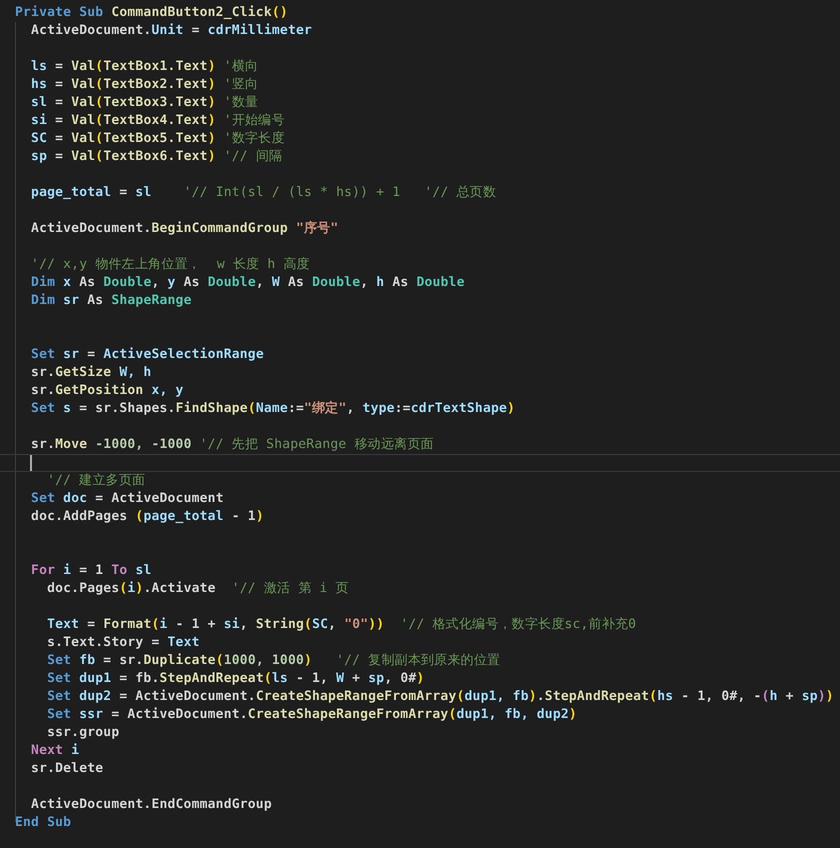 This screenshot has height=848, width=840. Describe the element at coordinates (147, 355) in the screenshot. I see `code-line: Set sr = ActiveSelectionRange` at that location.